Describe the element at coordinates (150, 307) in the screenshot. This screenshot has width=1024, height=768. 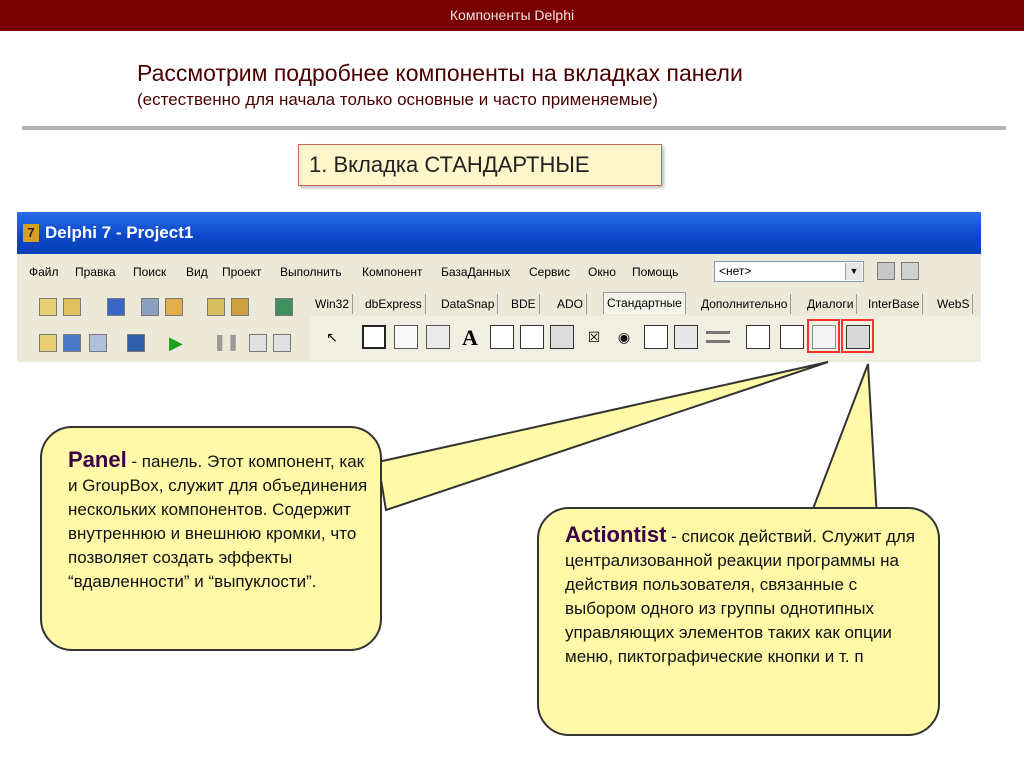
I see `save-all-icon` at that location.